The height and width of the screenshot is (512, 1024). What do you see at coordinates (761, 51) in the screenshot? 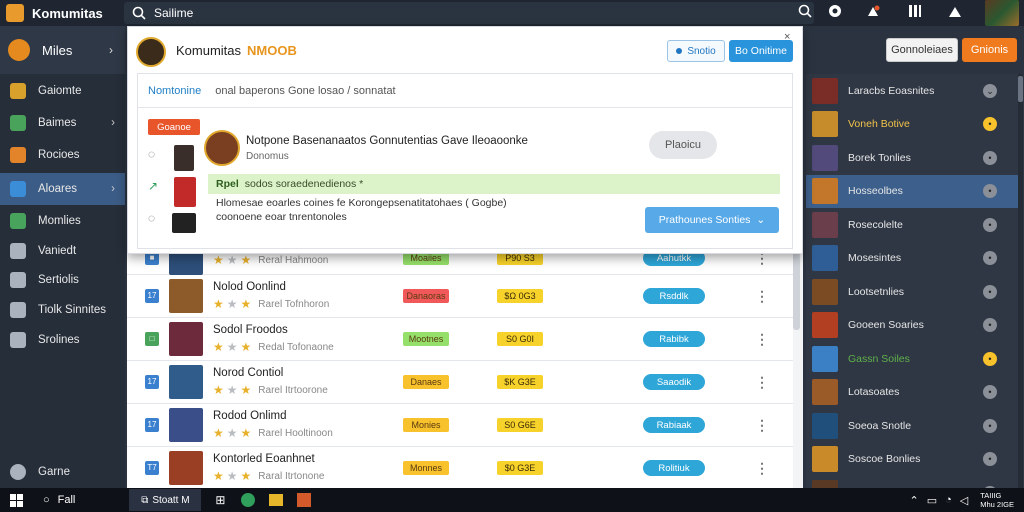
I see `dialog-primary-button: Bo Onitime` at bounding box center [761, 51].